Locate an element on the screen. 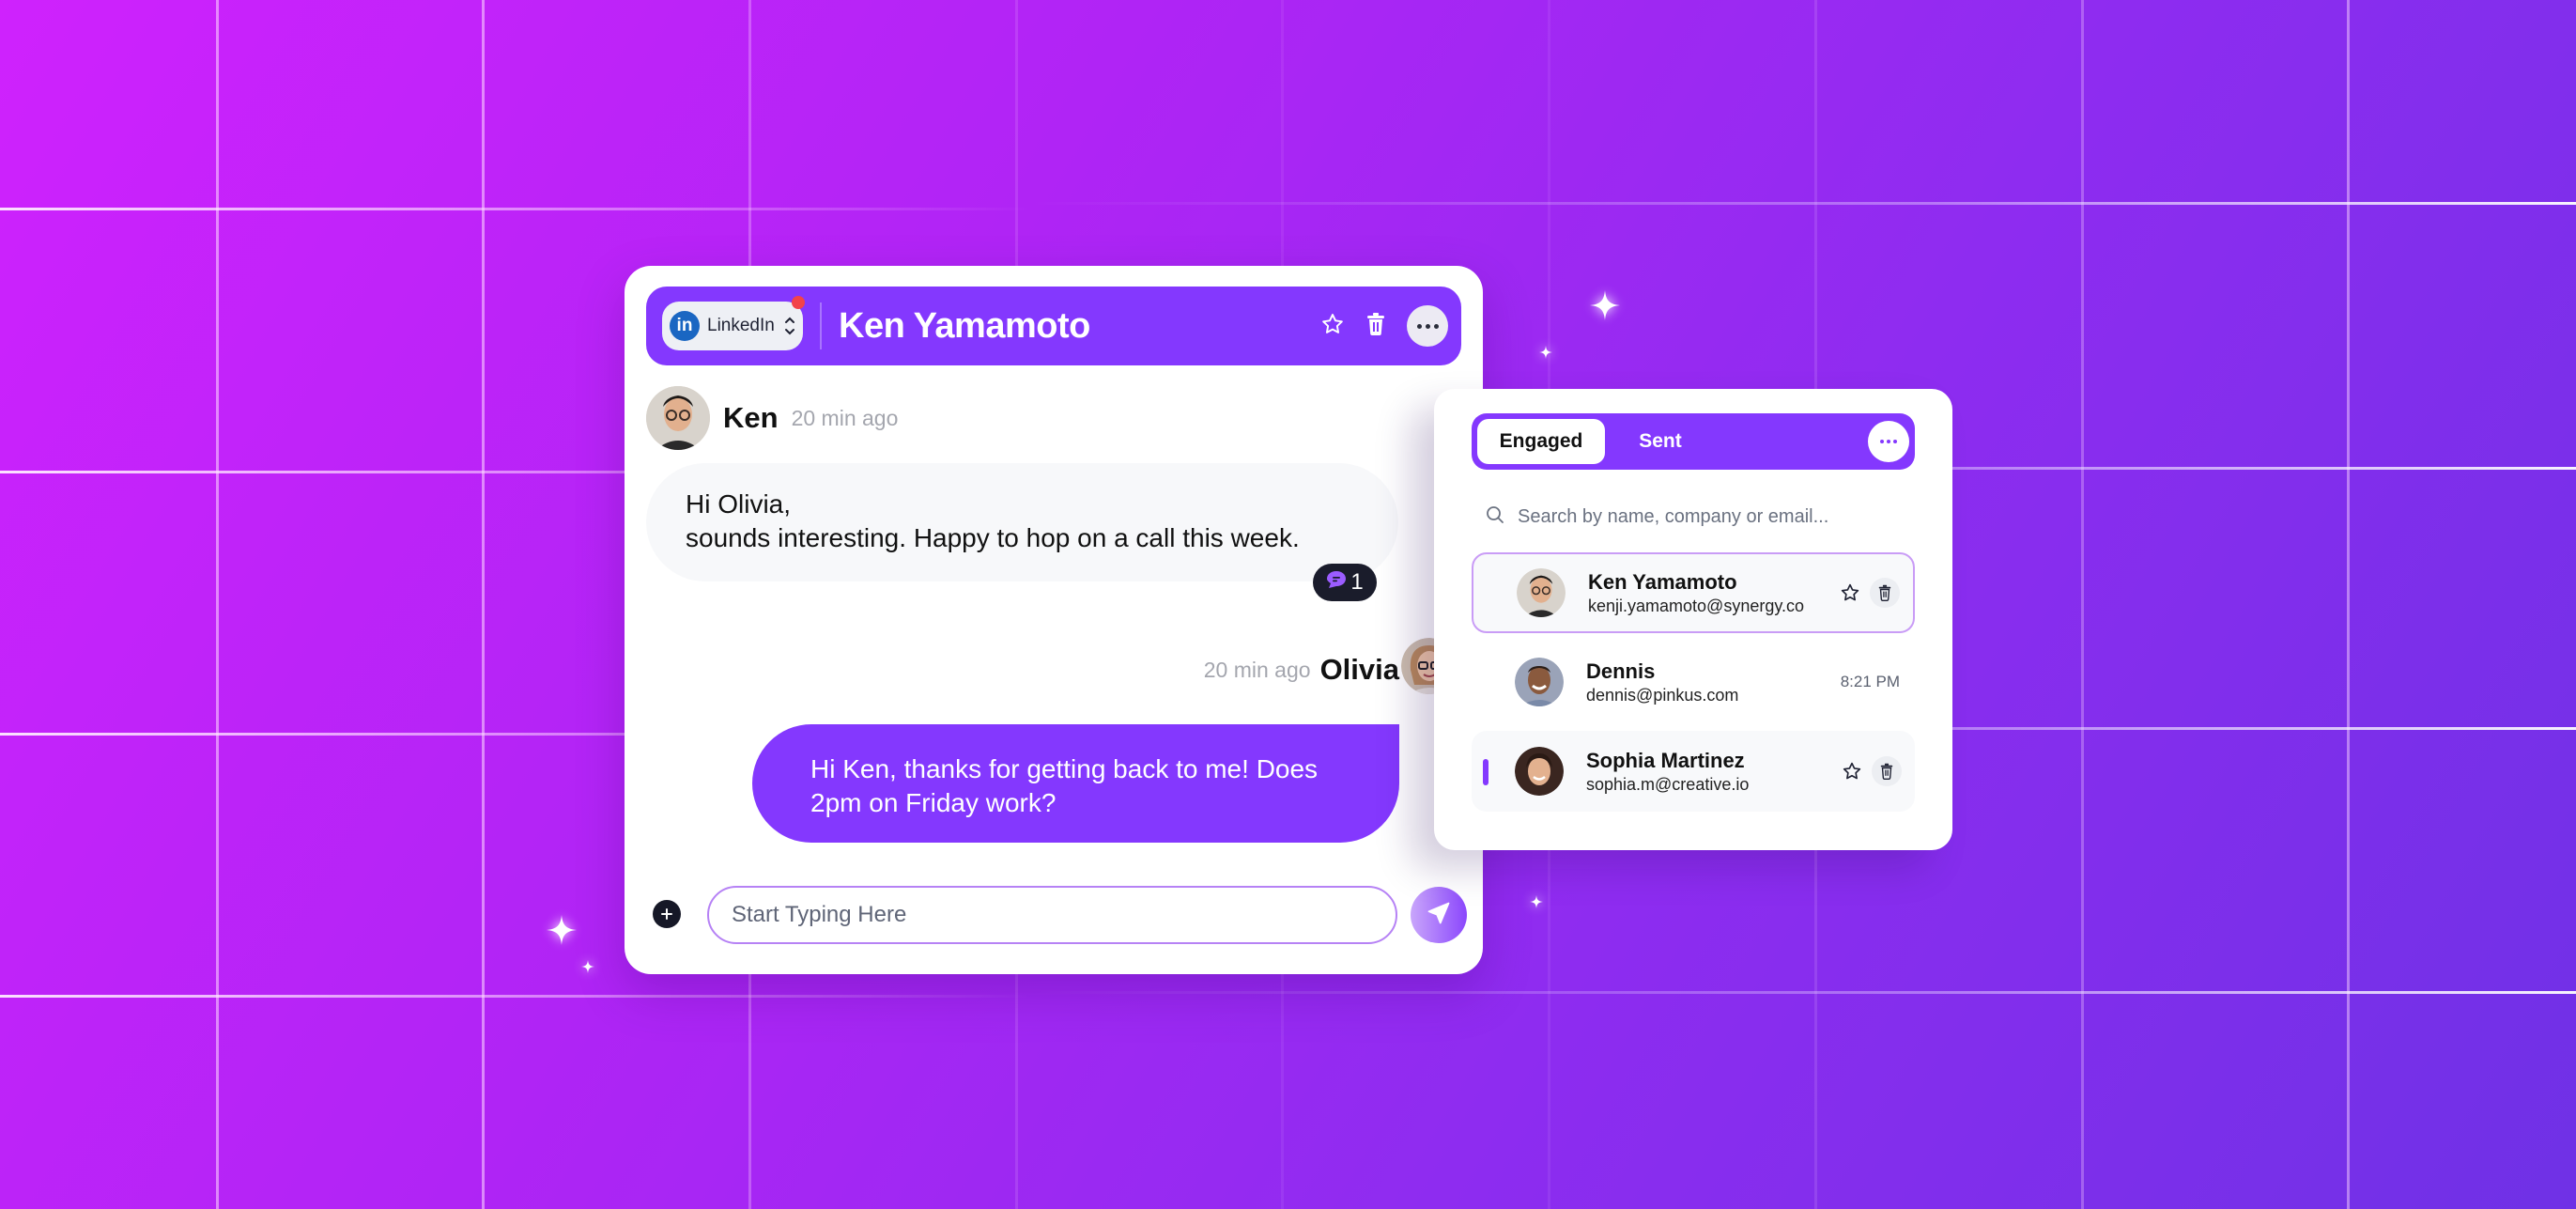 The image size is (2576, 1209). inbox-tabs: Engaged Sent is located at coordinates (1693, 441).